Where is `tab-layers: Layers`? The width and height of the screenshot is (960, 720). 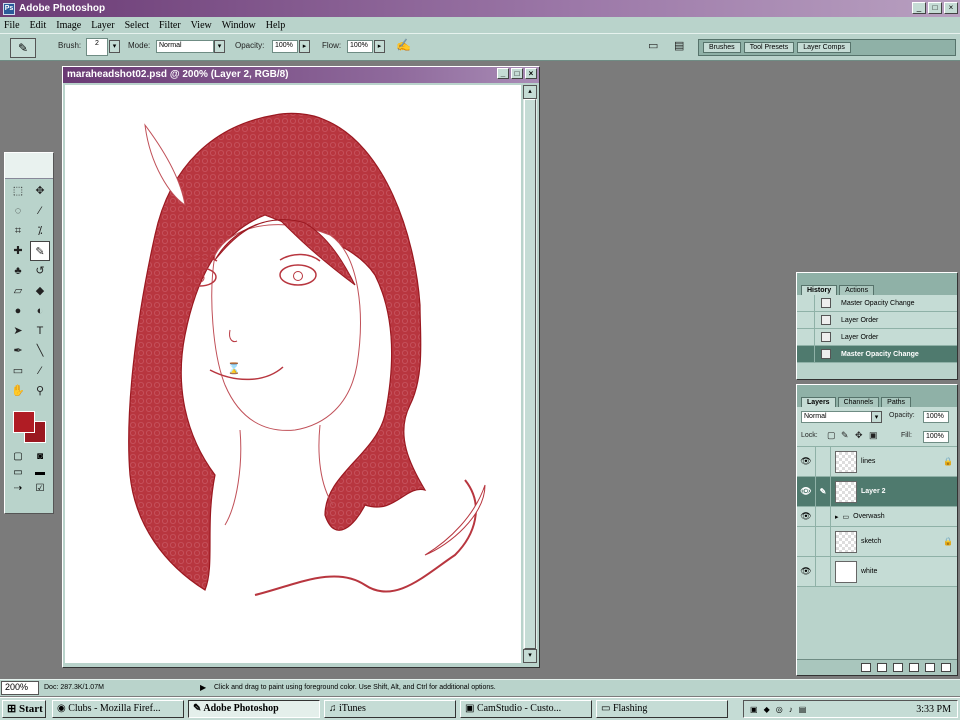
tab-layers: Layers is located at coordinates (818, 402).